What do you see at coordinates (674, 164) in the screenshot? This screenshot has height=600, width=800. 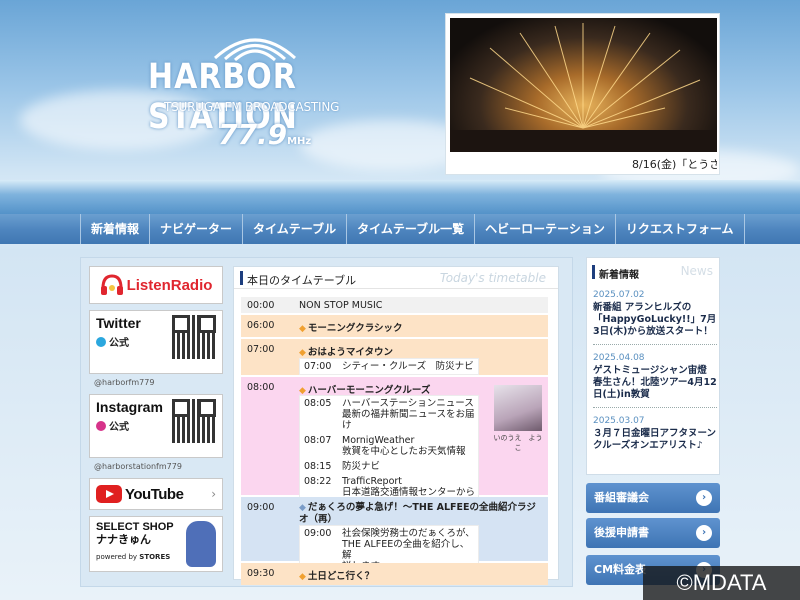 I see `slide-caption: 8/16(金)「とうさ` at bounding box center [674, 164].